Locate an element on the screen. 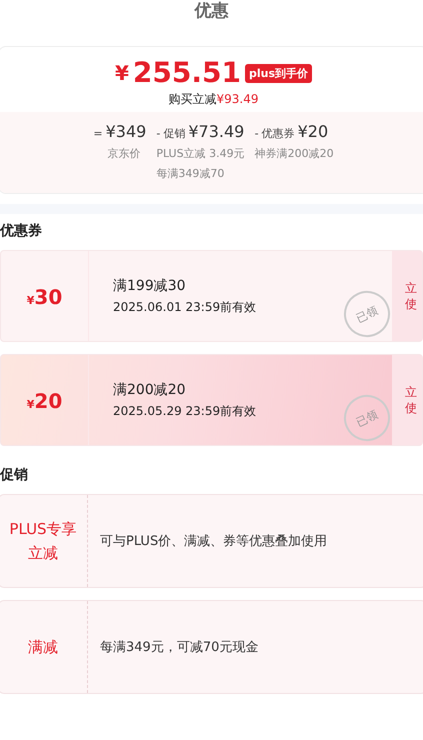  final-price: 255.51 is located at coordinates (186, 73).